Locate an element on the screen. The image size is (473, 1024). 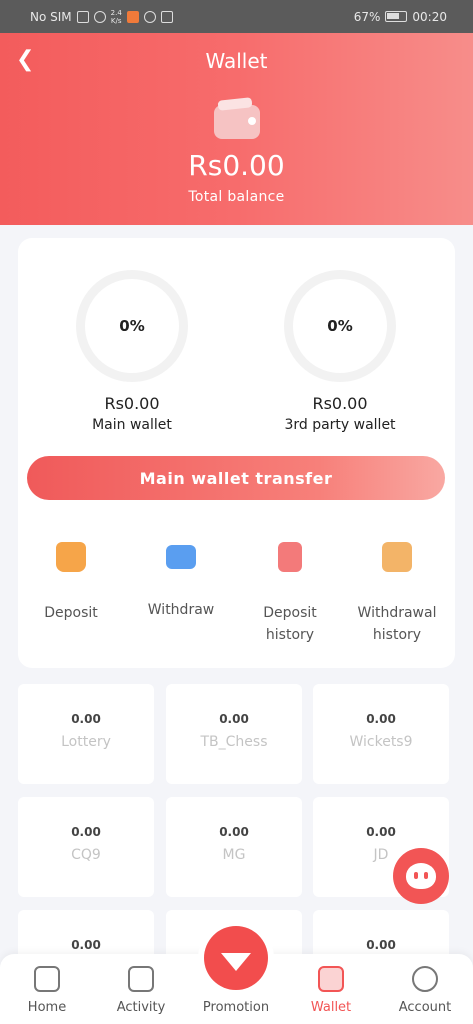
third-party-wallet-ring: 0% is located at coordinates (340, 326).